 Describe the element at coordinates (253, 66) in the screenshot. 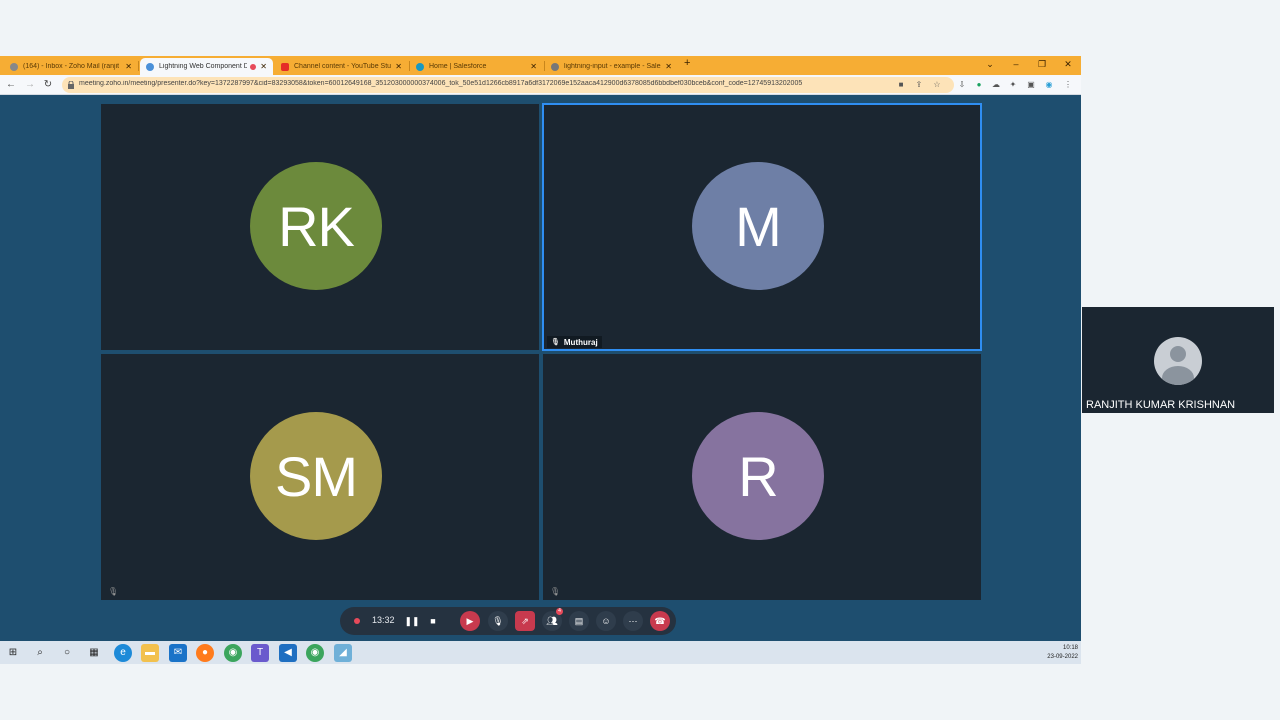

I see `recording-indicator-icon` at that location.